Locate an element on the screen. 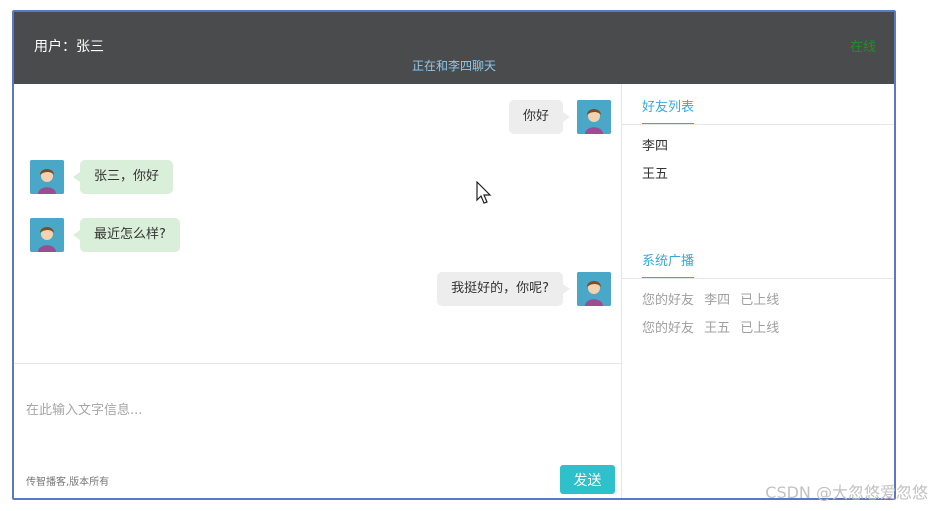 The height and width of the screenshot is (511, 944). broadcast-title: 系统广播 is located at coordinates (668, 264).